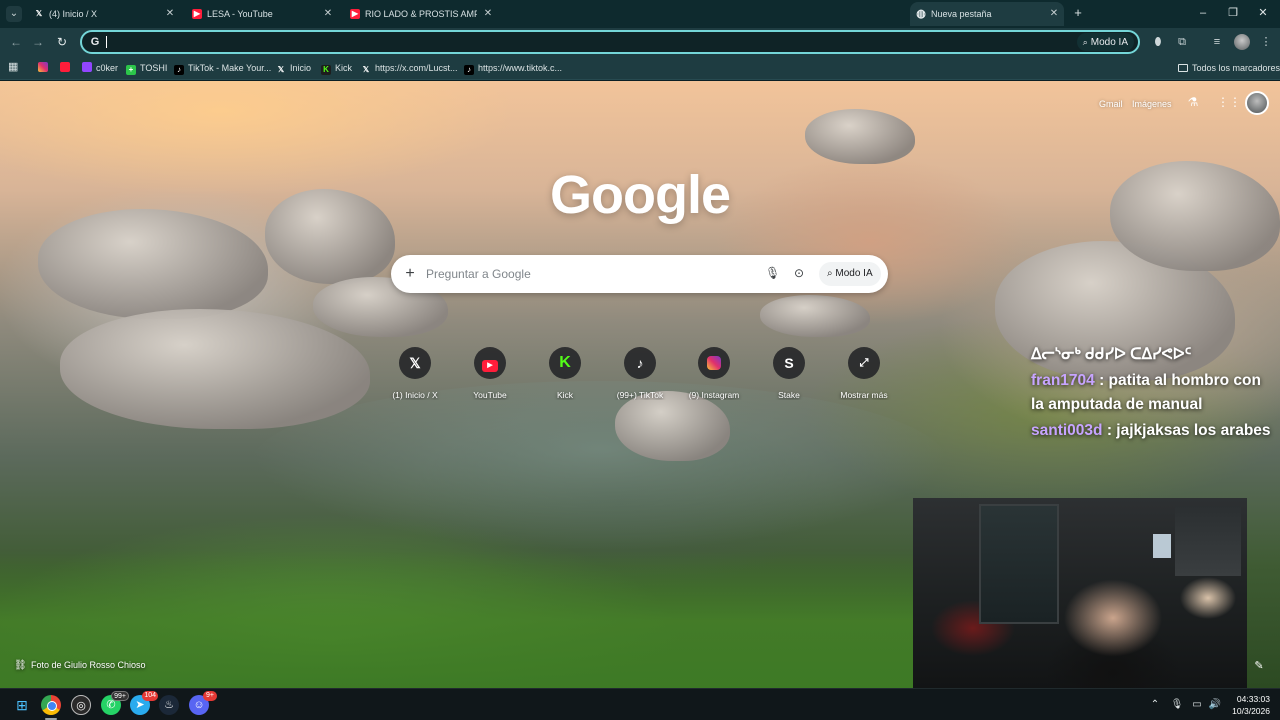  Describe the element at coordinates (87, 67) in the screenshot. I see `twitch-icon` at that location.